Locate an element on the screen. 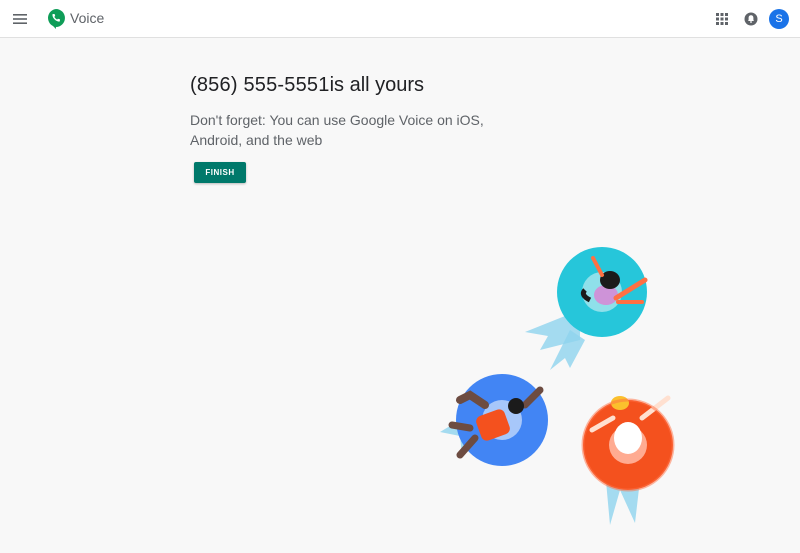  float-blue is located at coordinates (494, 420).